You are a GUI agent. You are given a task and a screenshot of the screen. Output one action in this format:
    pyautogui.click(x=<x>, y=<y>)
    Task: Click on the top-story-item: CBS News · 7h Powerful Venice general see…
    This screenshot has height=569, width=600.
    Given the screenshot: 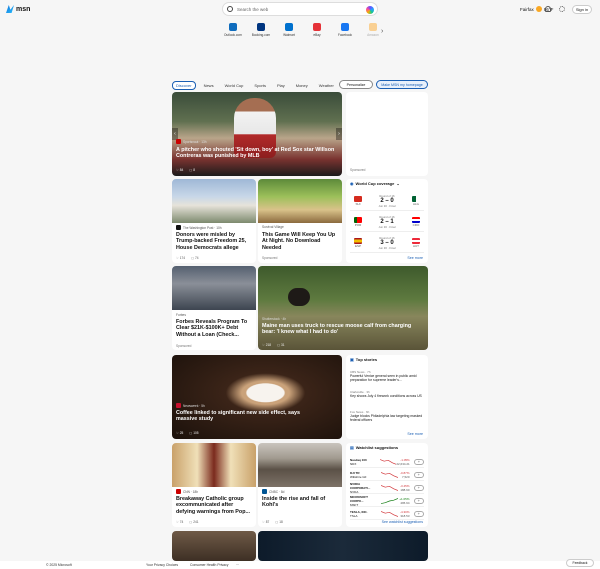 What is the action you would take?
    pyautogui.click(x=387, y=376)
    